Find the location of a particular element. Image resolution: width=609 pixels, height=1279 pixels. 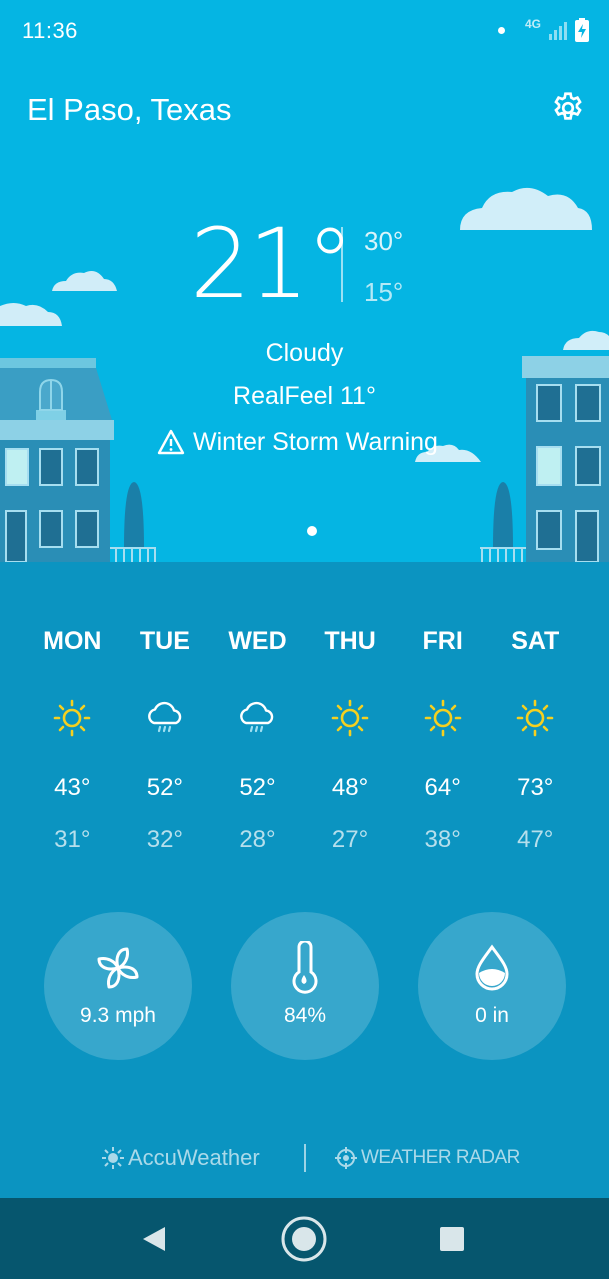

accuweather-link: AccuWeather is located at coordinates (181, 1158).